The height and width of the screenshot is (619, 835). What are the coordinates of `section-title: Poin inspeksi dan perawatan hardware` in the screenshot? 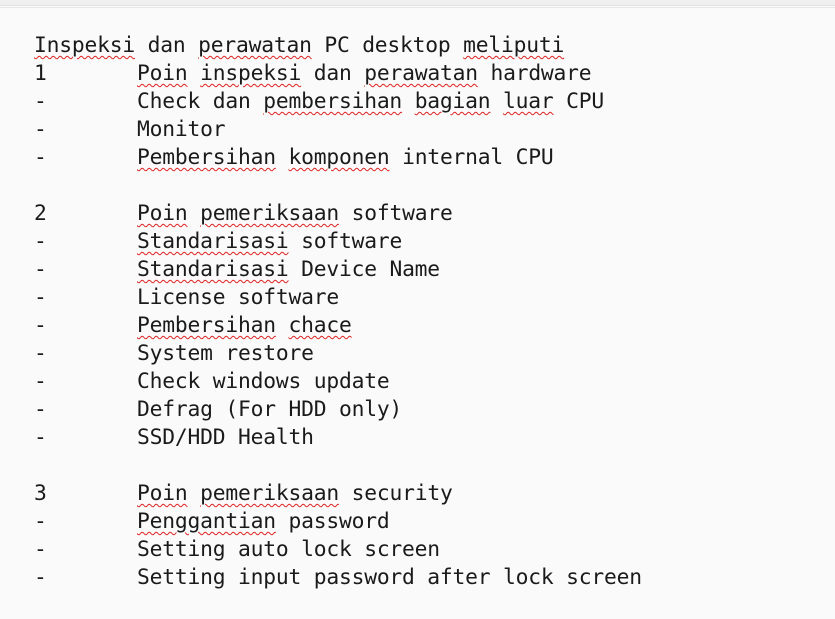 It's located at (364, 74).